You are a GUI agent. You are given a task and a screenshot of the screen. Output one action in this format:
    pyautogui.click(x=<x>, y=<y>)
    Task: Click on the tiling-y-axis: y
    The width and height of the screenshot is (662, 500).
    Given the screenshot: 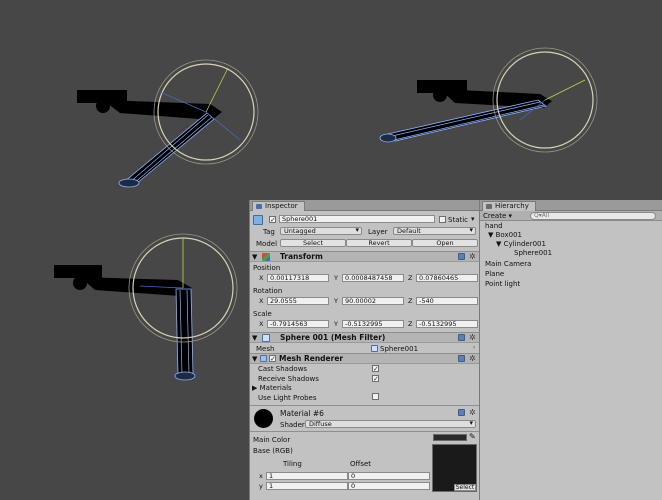 What is the action you would take?
    pyautogui.click(x=261, y=486)
    